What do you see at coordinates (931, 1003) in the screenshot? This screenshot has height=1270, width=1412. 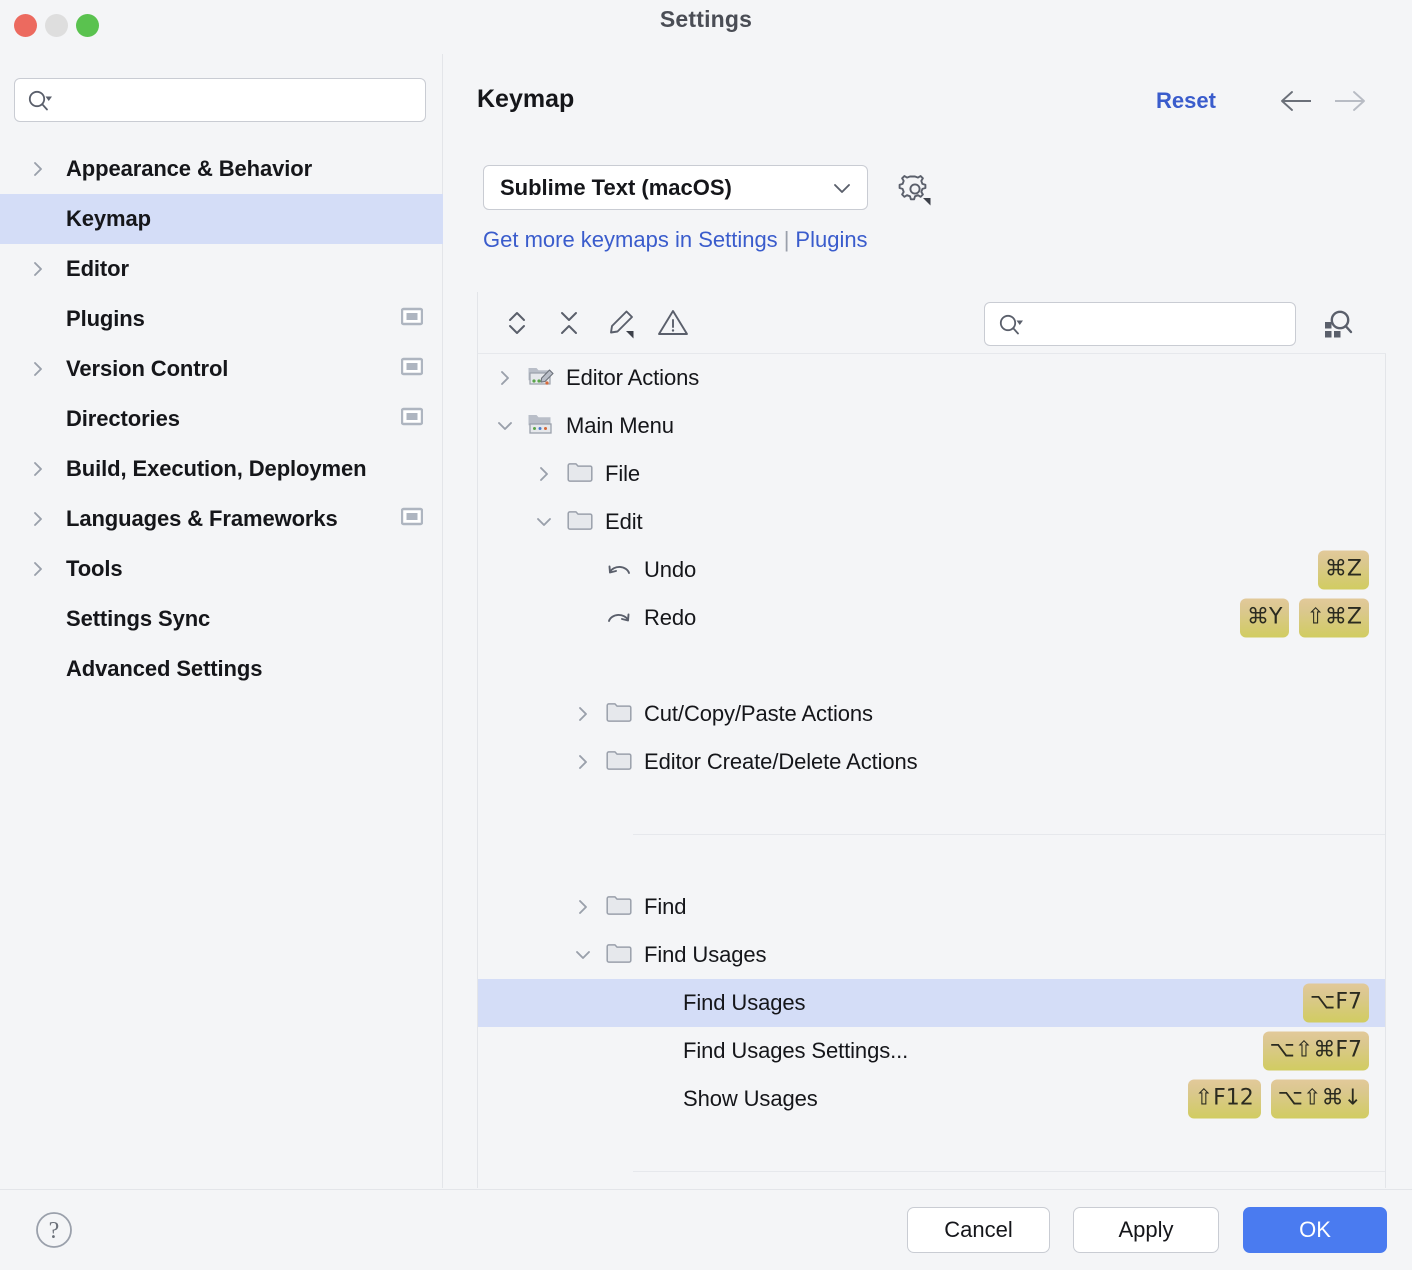 I see `tree-row: Find Usages ⌥F7` at bounding box center [931, 1003].